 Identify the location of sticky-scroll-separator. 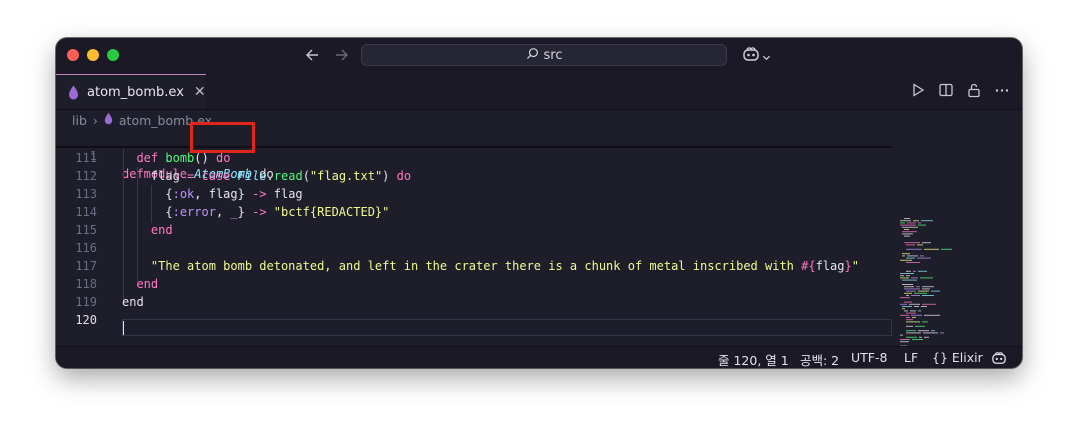
(474, 147).